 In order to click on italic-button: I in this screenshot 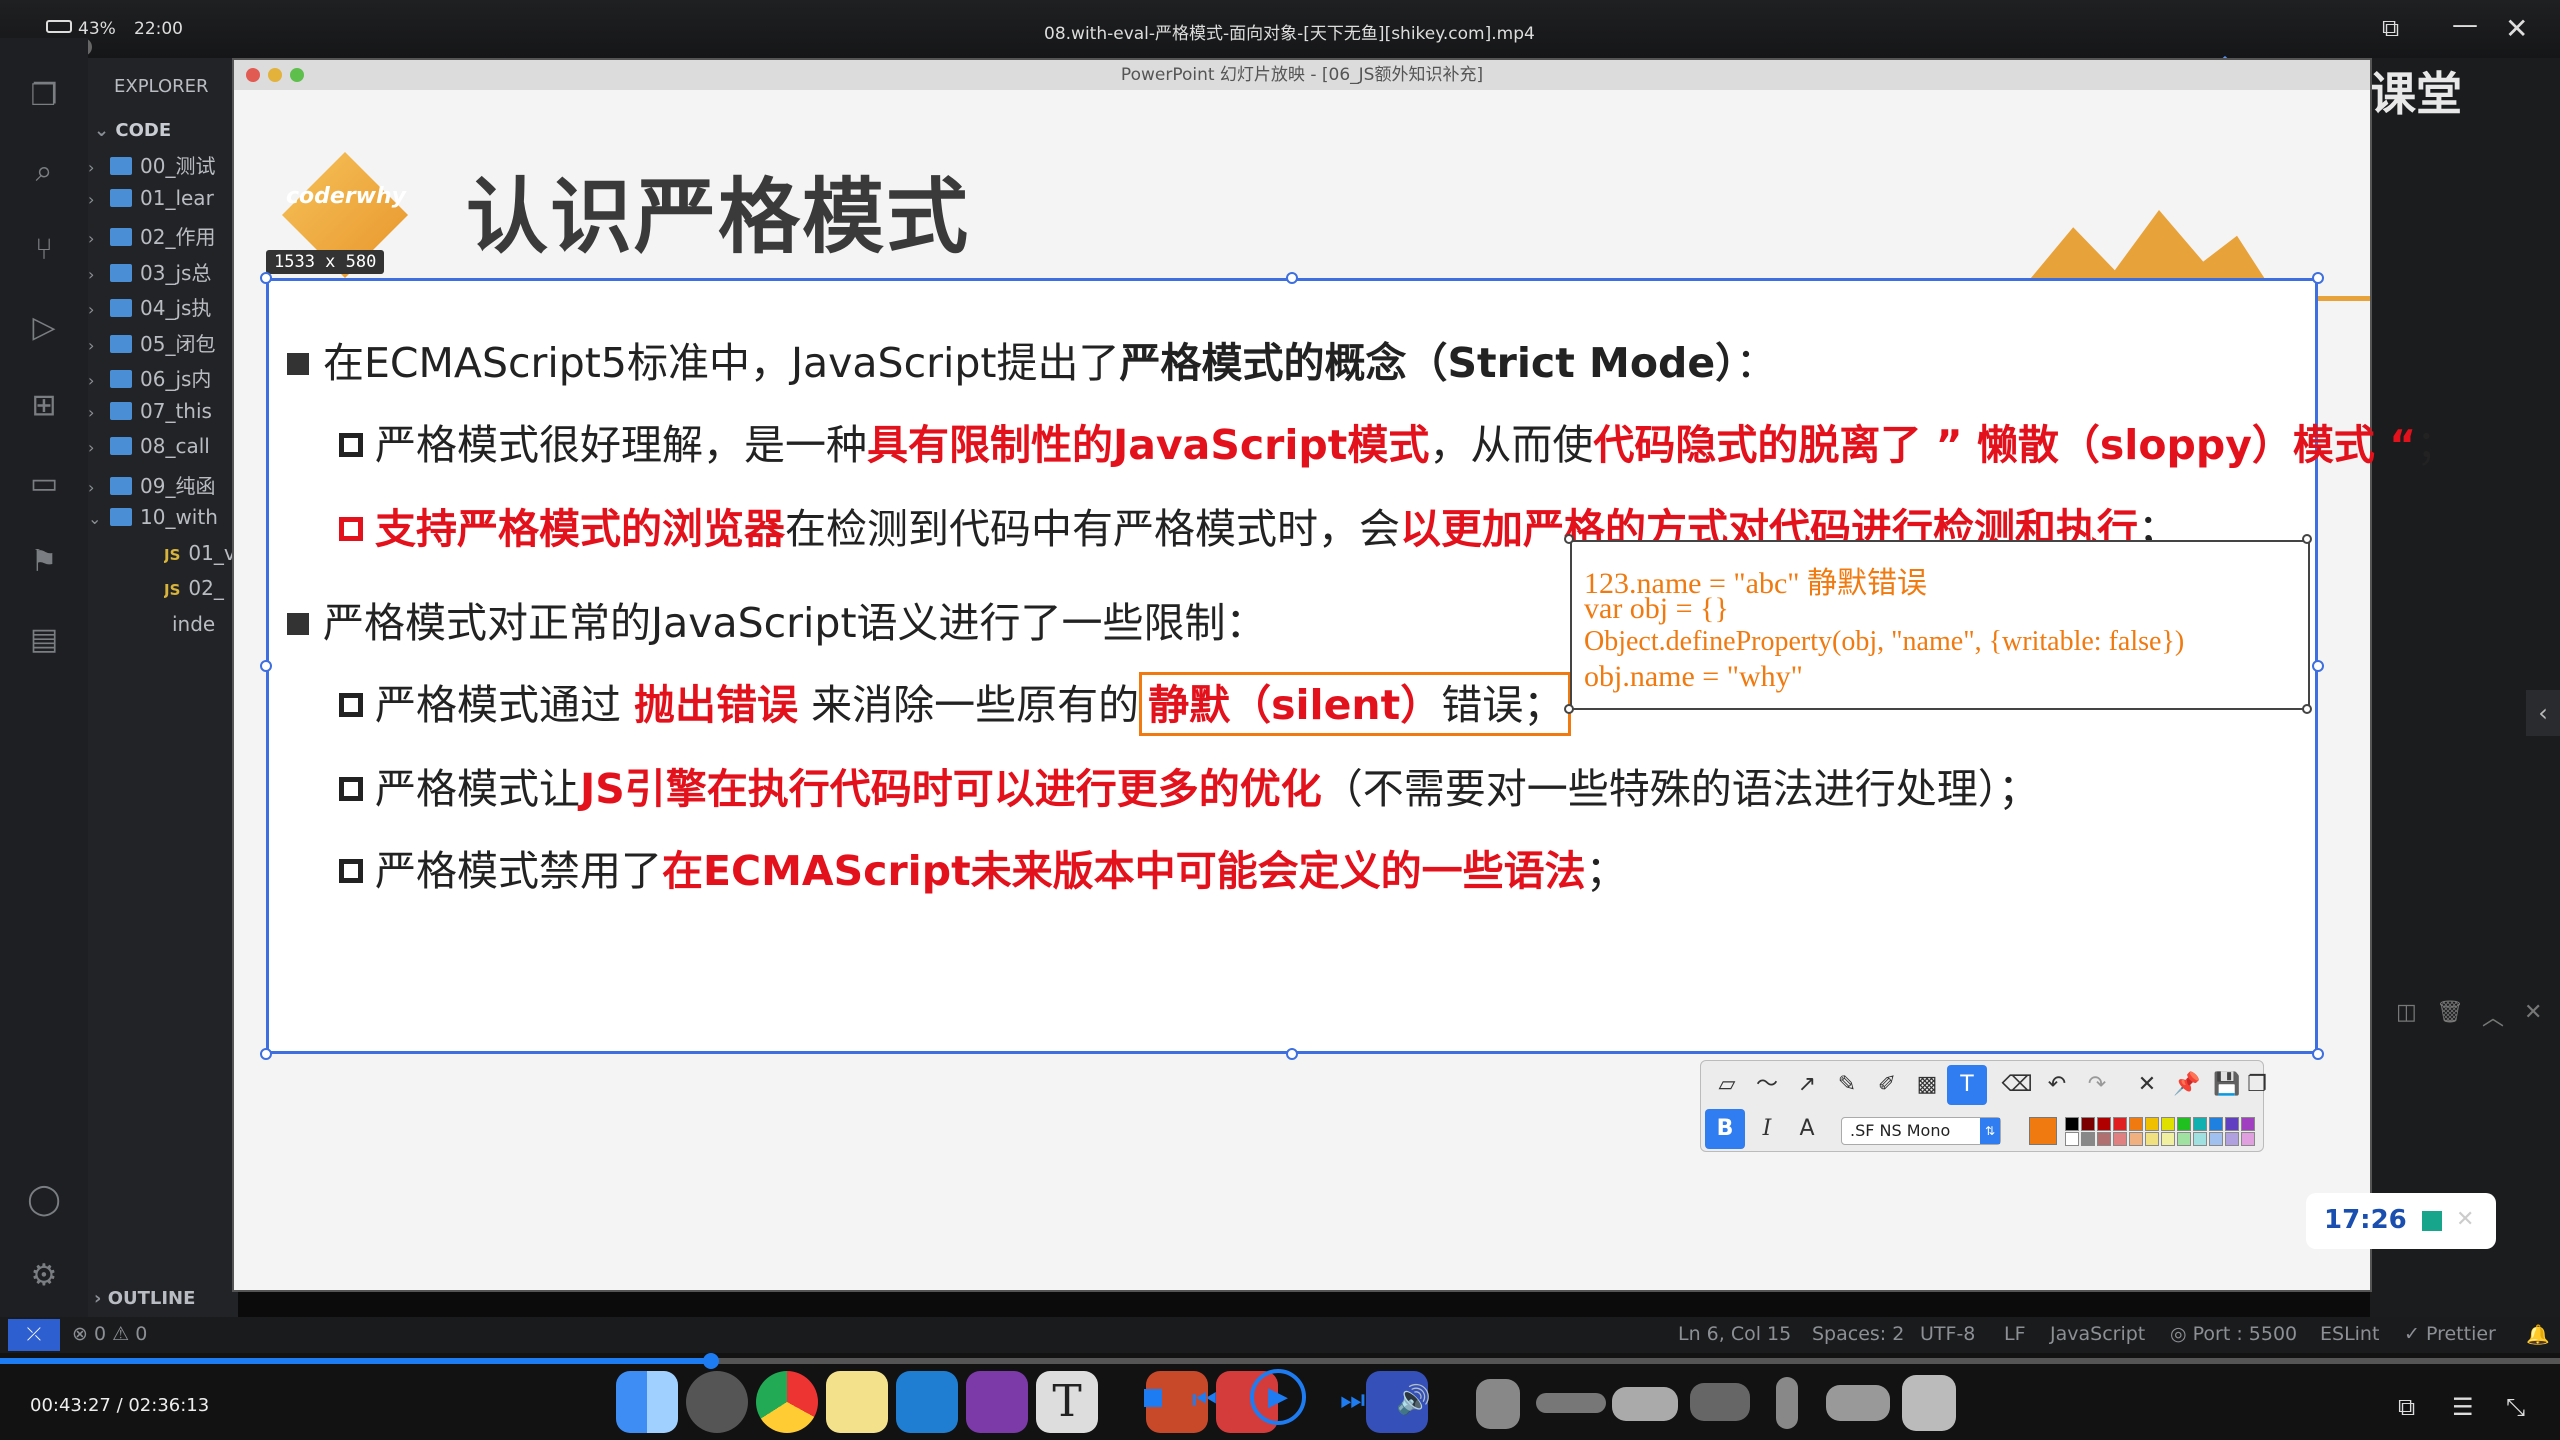, I will do `click(1767, 1129)`.